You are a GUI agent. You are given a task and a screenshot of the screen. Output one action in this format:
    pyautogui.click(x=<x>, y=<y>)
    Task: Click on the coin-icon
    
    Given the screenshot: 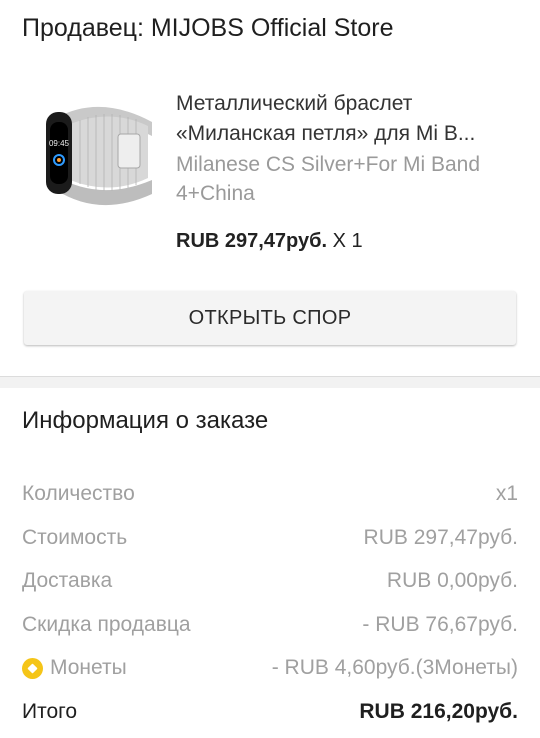 What is the action you would take?
    pyautogui.click(x=32, y=668)
    